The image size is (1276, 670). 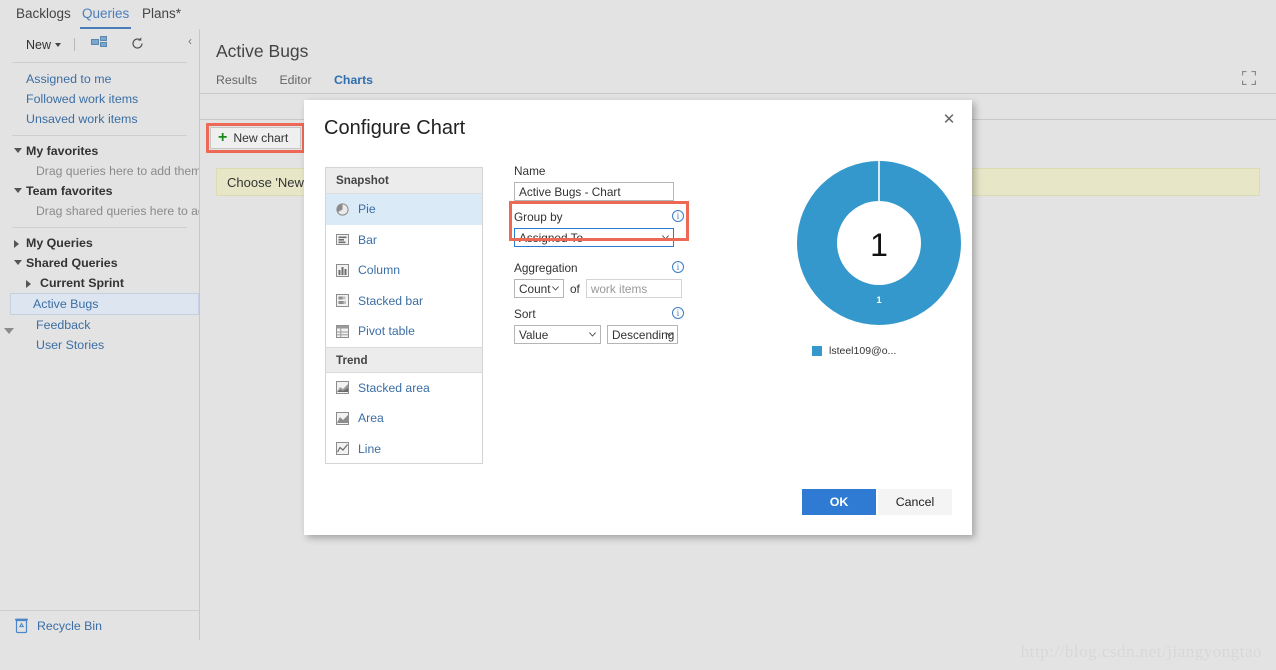 What do you see at coordinates (295, 80) in the screenshot?
I see `tab-editor: Editor` at bounding box center [295, 80].